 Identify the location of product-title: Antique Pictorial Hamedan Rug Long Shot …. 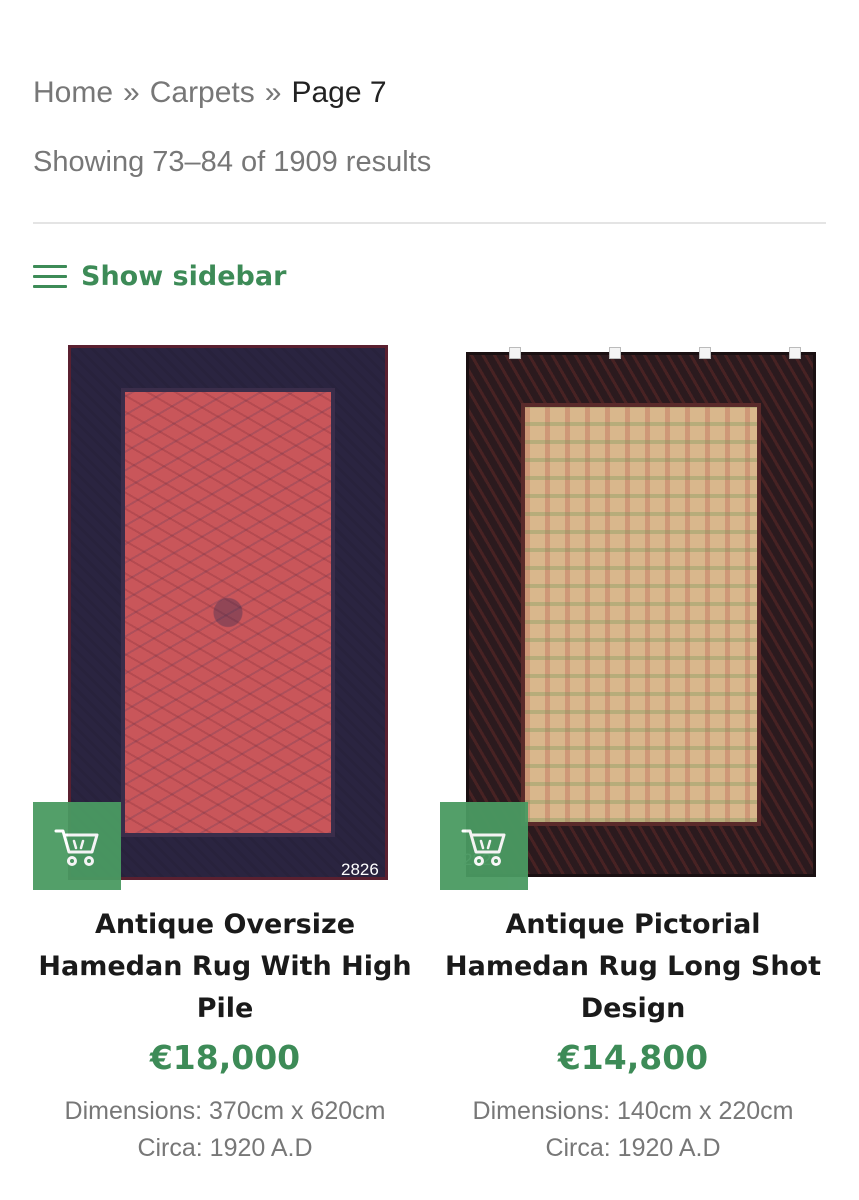
(633, 967).